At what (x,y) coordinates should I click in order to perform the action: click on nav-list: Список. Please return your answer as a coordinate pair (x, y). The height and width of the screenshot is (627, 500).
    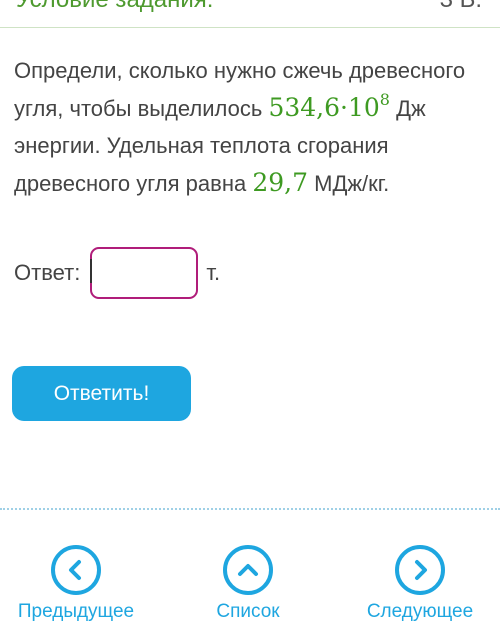
    Looking at the image, I should click on (248, 584).